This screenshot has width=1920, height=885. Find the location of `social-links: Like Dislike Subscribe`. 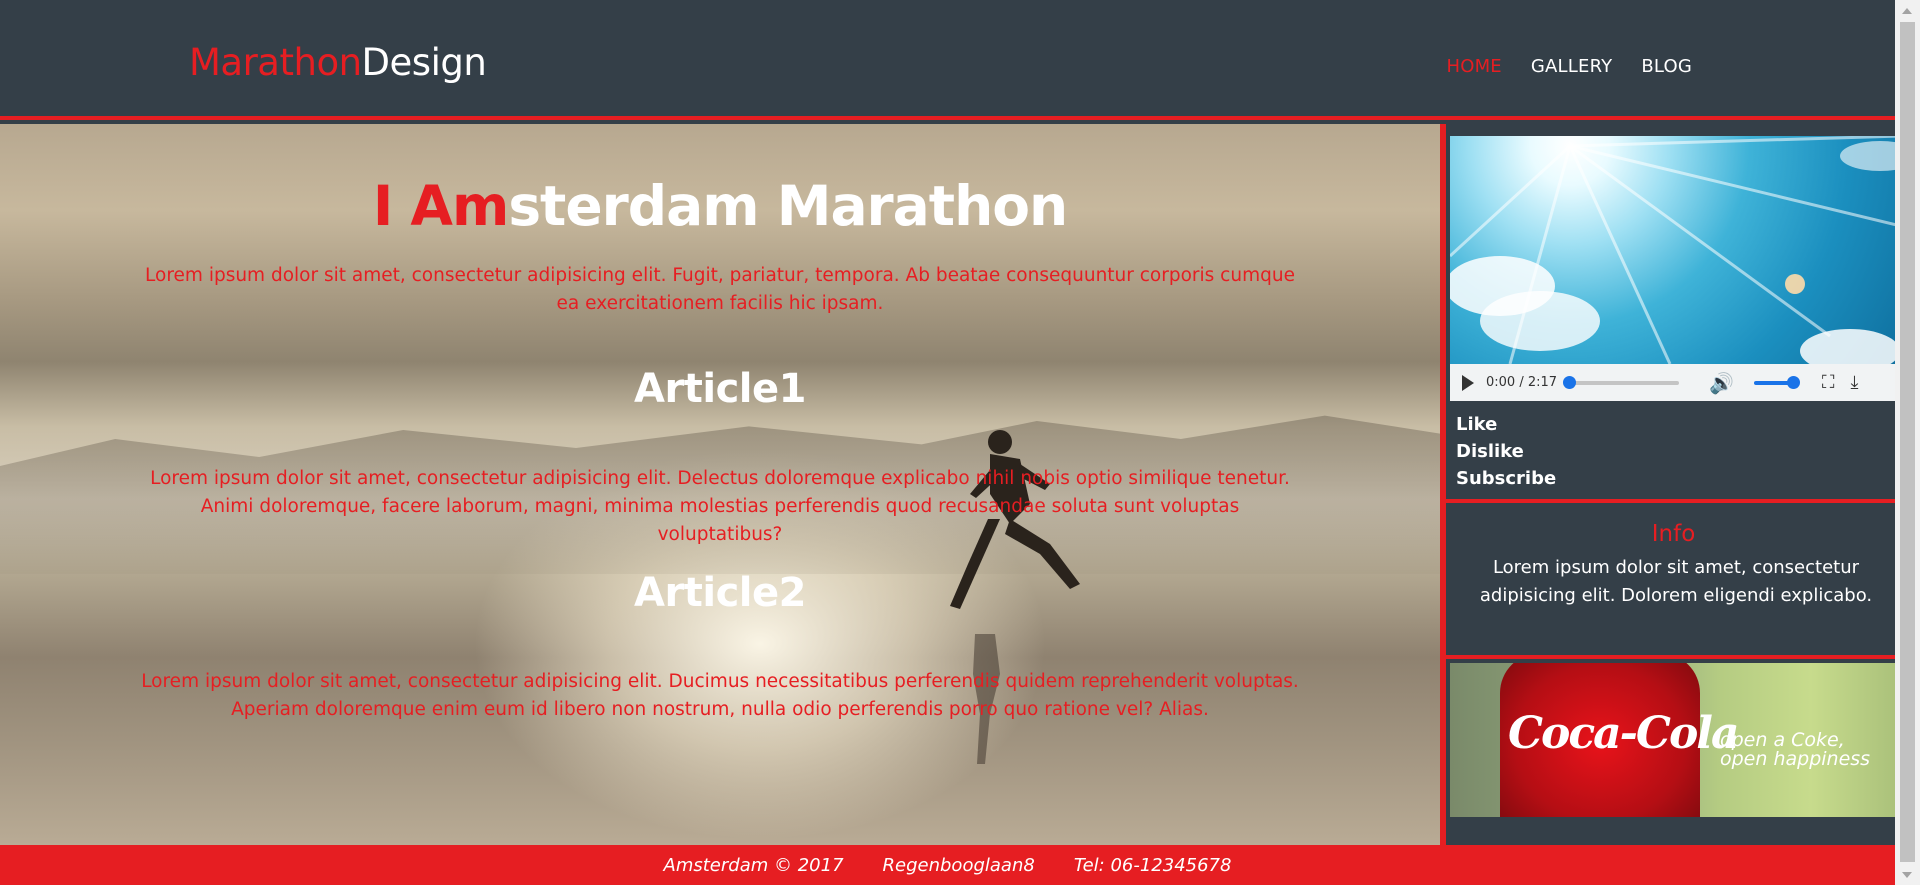

social-links: Like Dislike Subscribe is located at coordinates (1506, 451).